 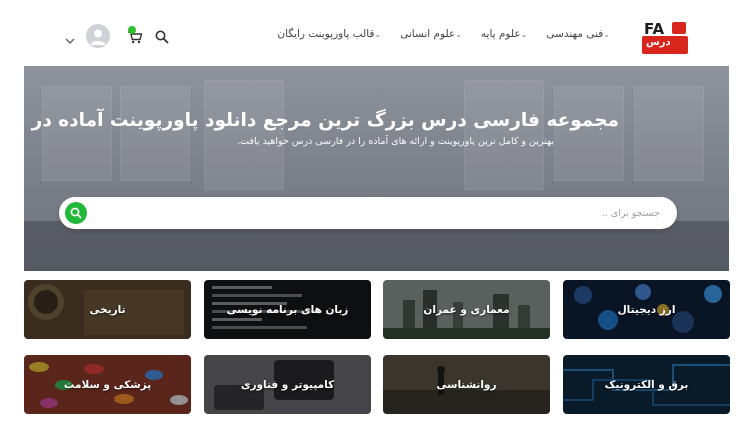 I want to click on category-label: پزشکی و سلامت, so click(x=107, y=384).